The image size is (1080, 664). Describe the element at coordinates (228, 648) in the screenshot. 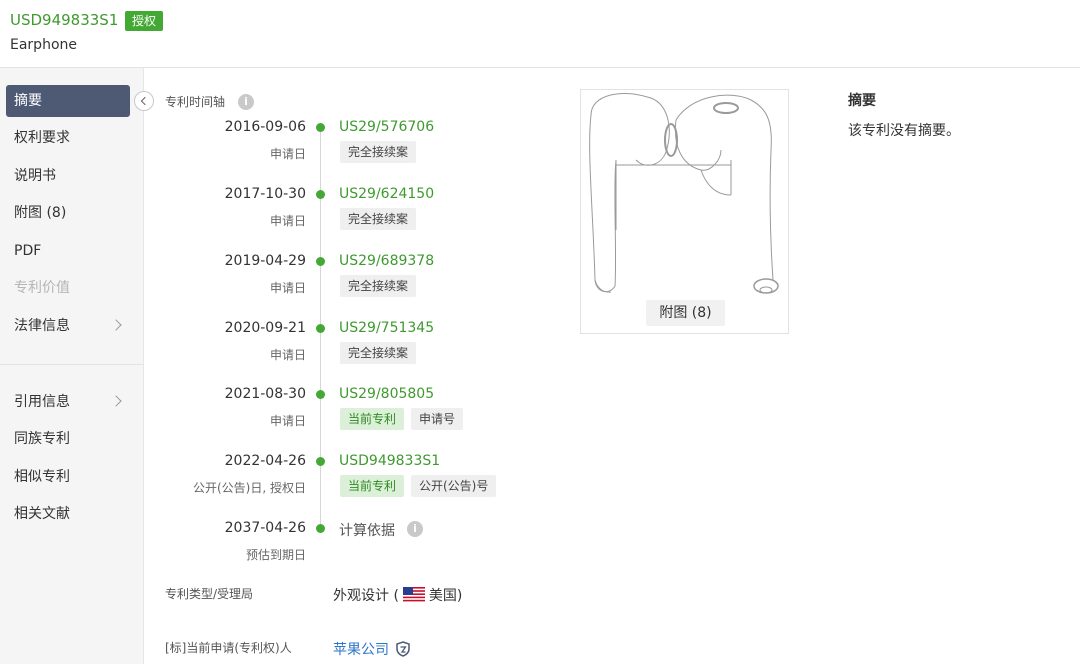

I see `assignee-label: [标]当前申请(专利权)人` at that location.